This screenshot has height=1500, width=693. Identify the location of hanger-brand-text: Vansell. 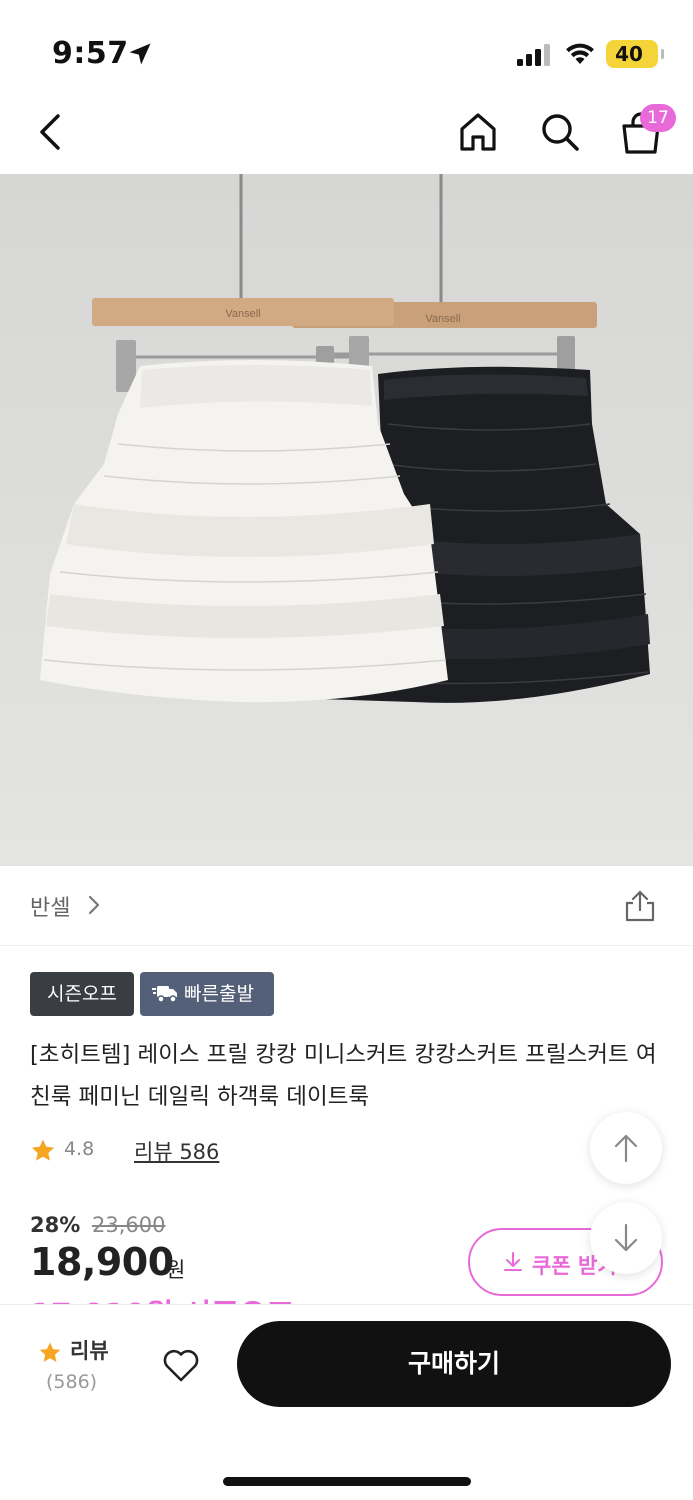
(242, 314).